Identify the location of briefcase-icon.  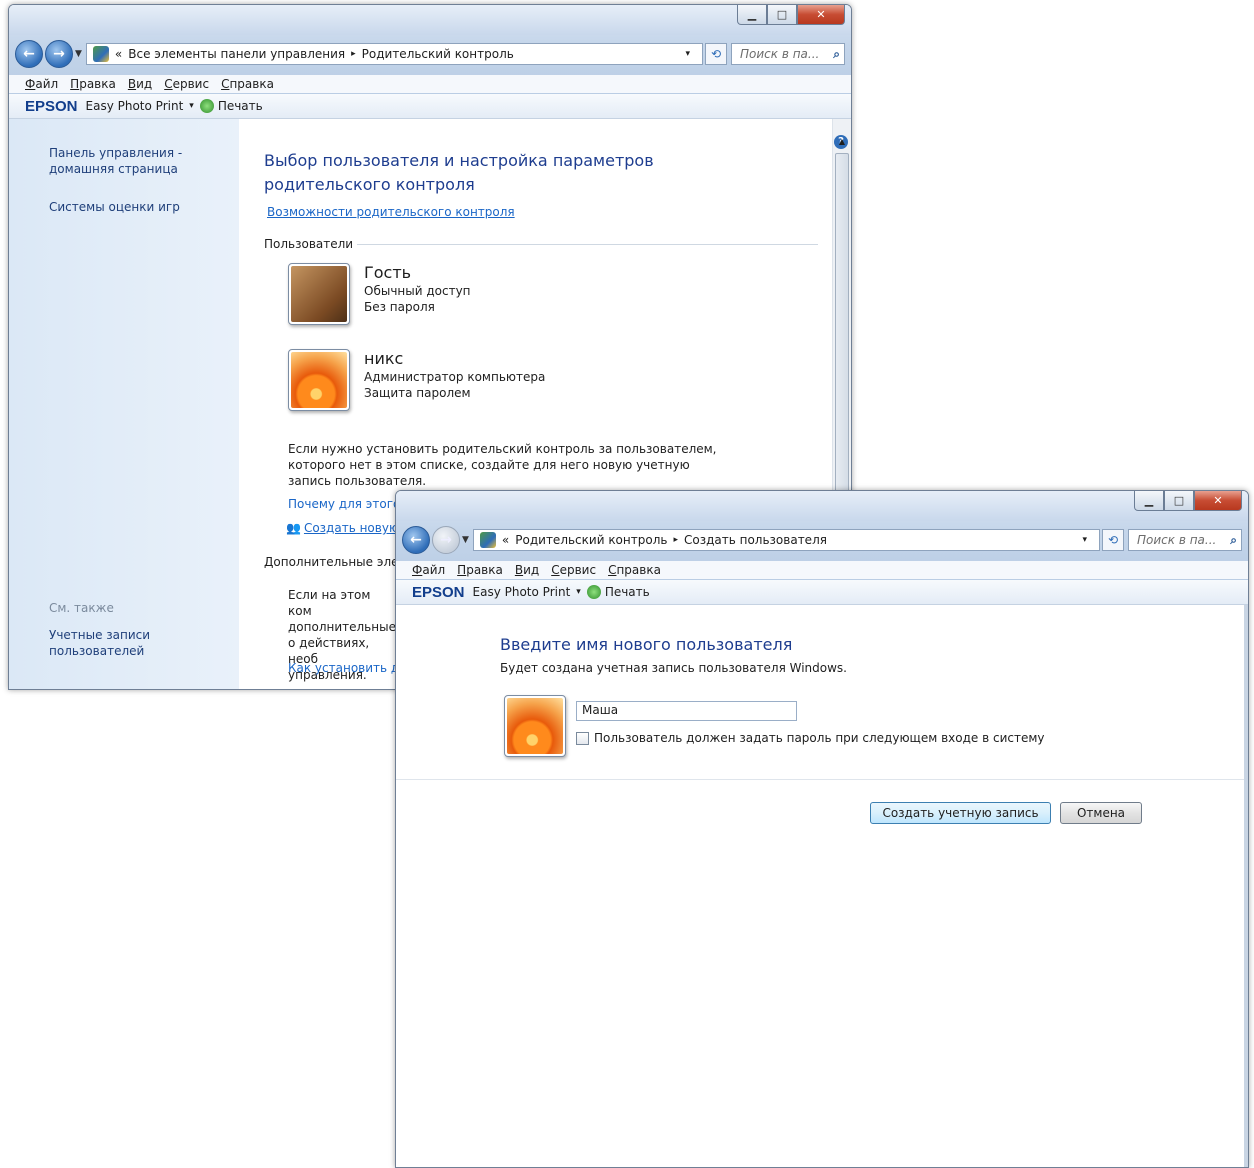
(319, 294).